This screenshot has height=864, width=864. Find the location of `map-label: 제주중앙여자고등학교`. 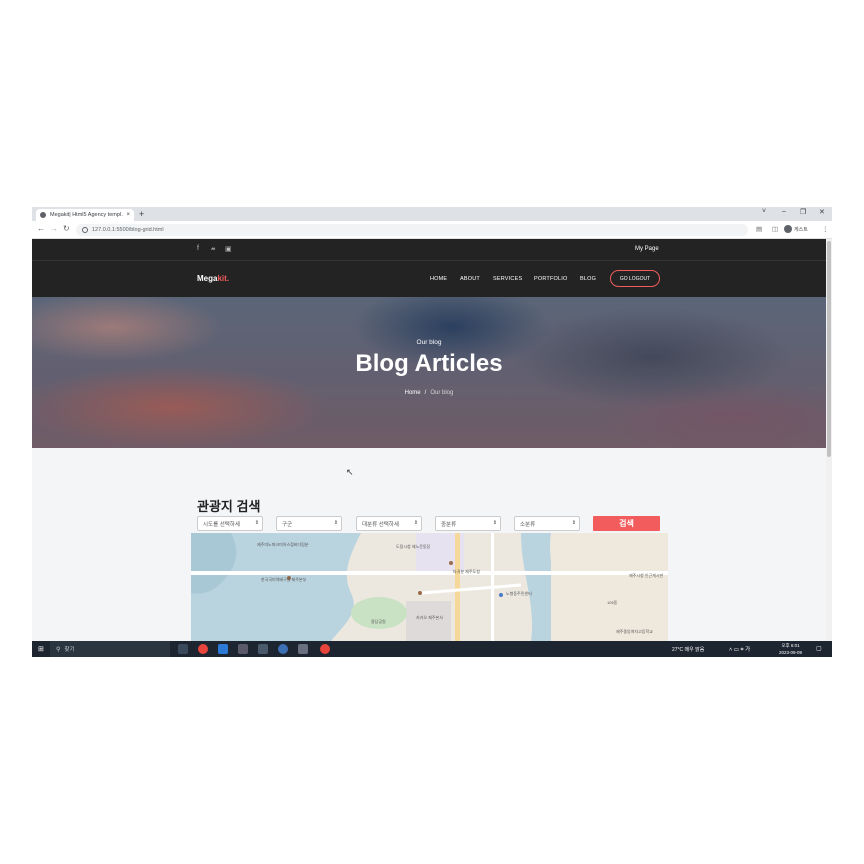

map-label: 제주중앙여자고등학교 is located at coordinates (634, 631).